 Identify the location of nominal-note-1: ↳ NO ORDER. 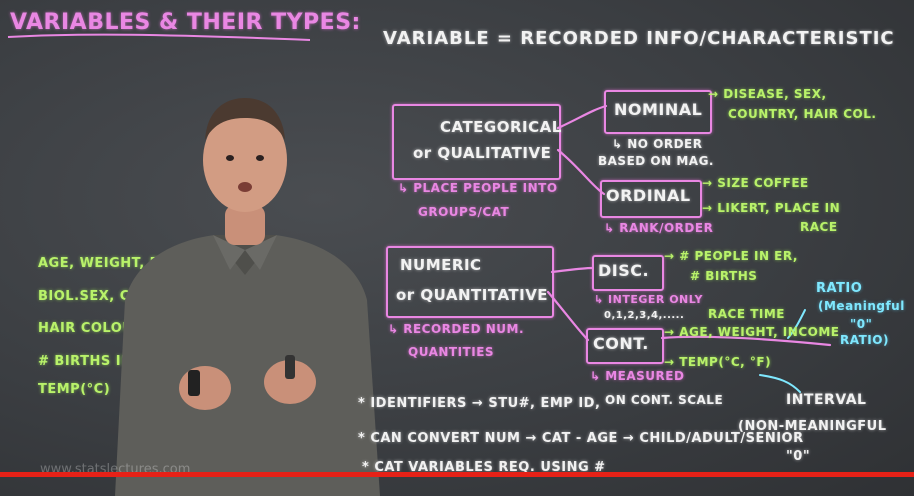
(657, 144).